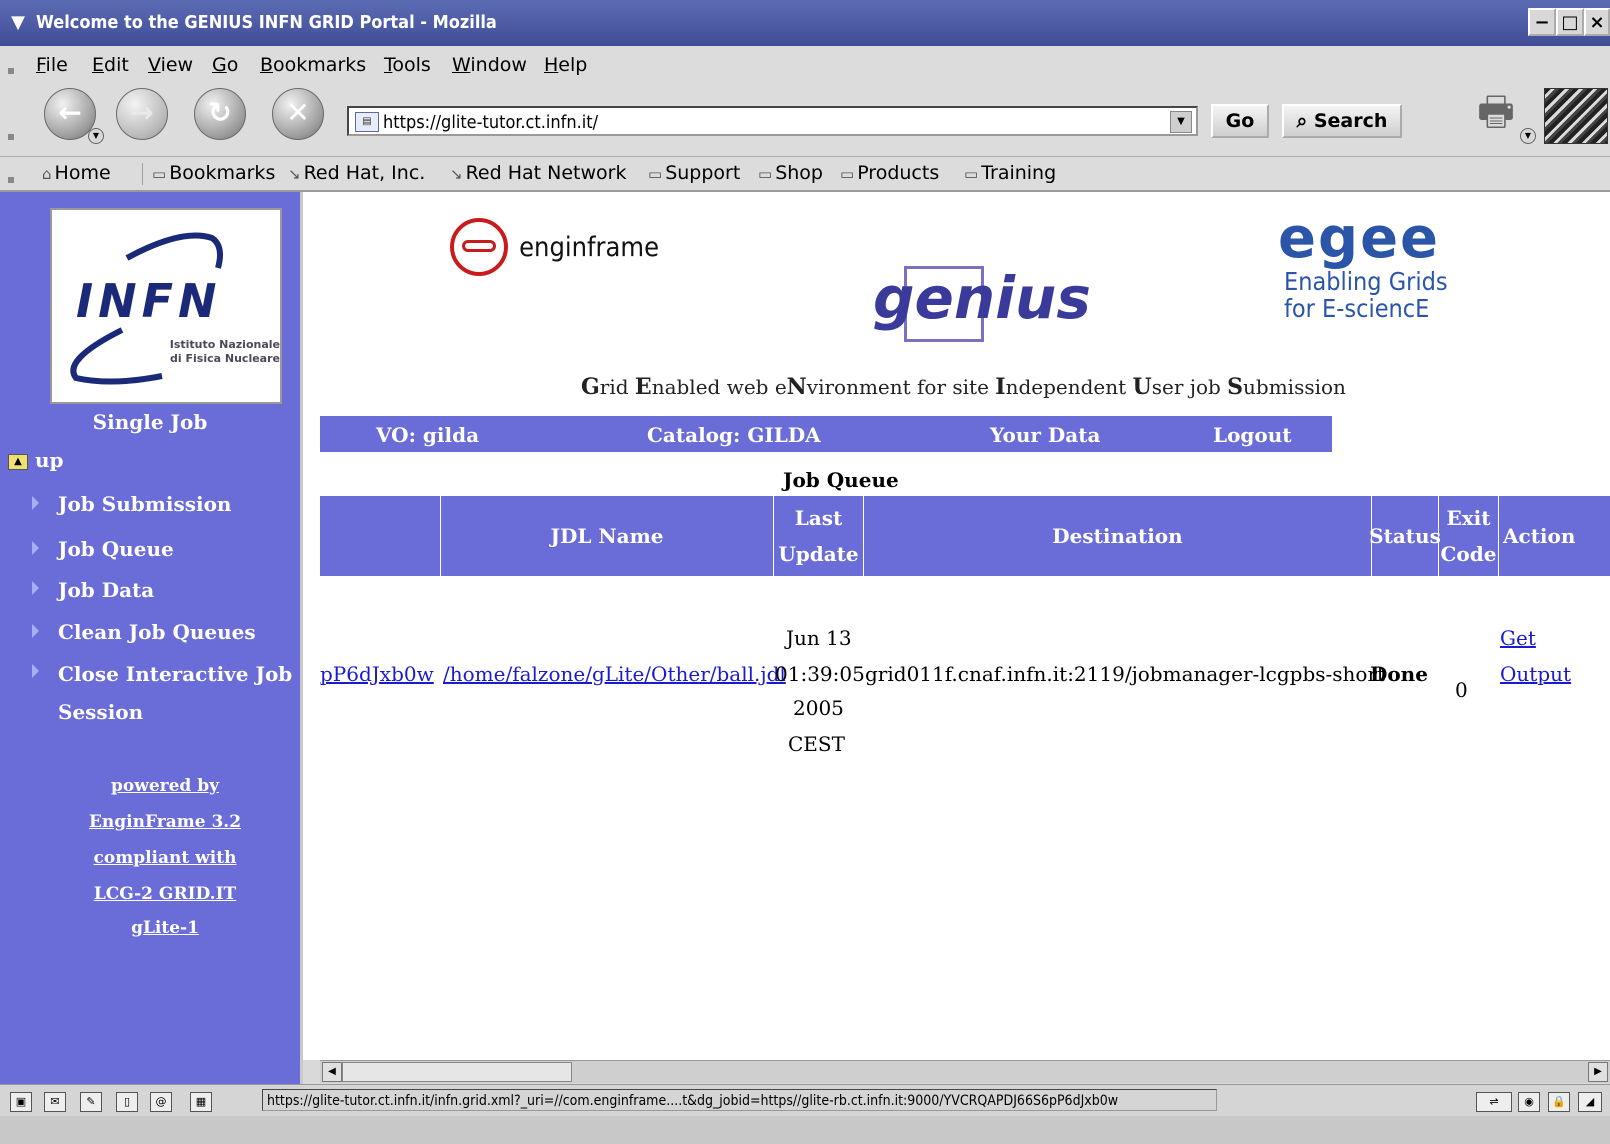 The width and height of the screenshot is (1610, 1144). I want to click on bullet-icon, so click(35, 548).